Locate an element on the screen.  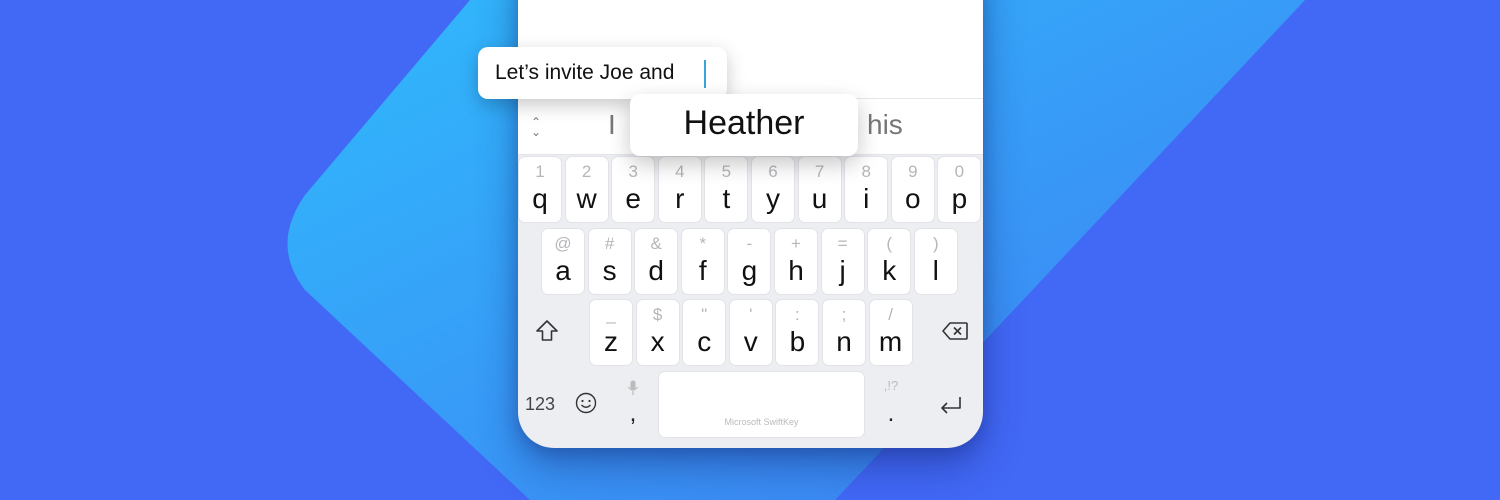
key-secondary-label: 7 is located at coordinates (819, 171).